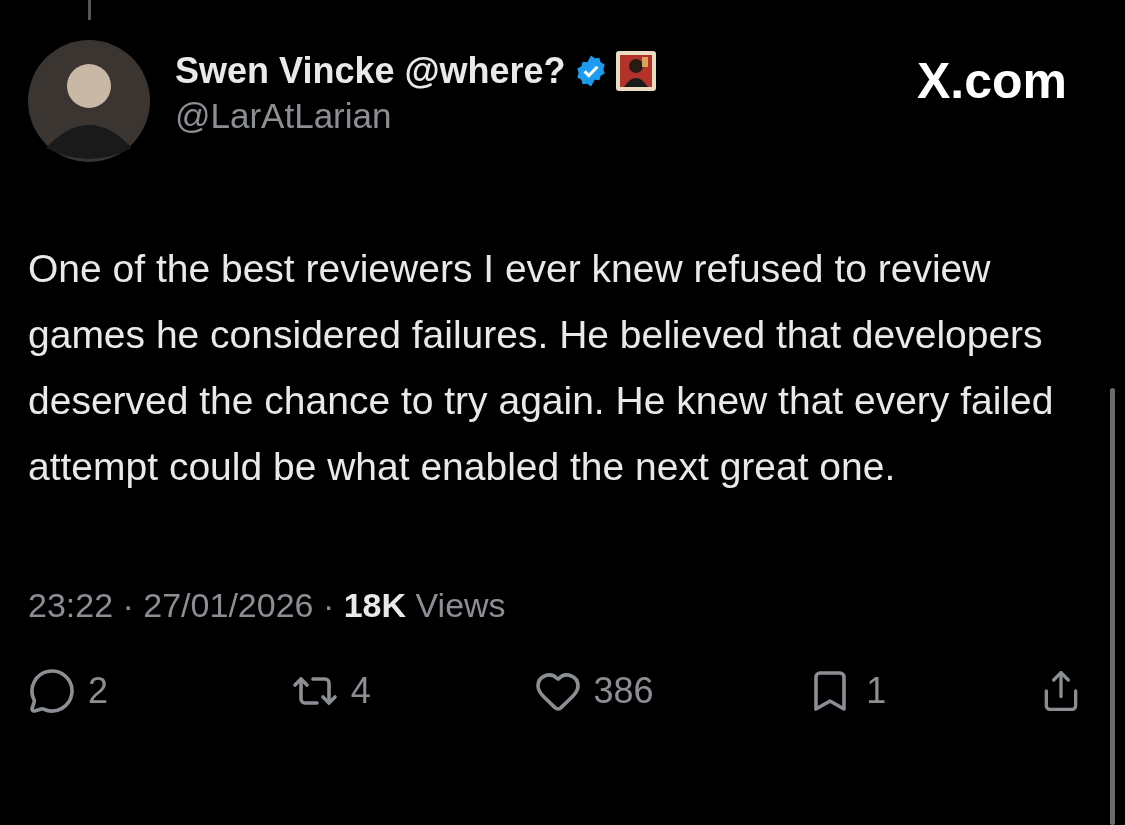  Describe the element at coordinates (89, 101) in the screenshot. I see `avatar` at that location.